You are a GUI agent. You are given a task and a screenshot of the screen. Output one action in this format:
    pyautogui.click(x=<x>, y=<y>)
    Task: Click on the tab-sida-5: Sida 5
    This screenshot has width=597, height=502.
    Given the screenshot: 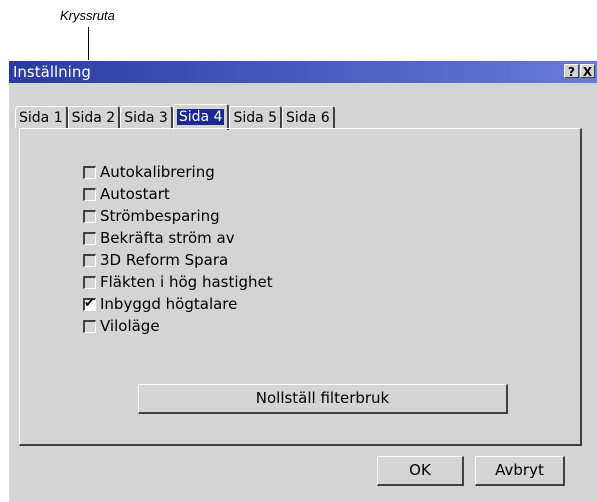 What is the action you would take?
    pyautogui.click(x=256, y=117)
    